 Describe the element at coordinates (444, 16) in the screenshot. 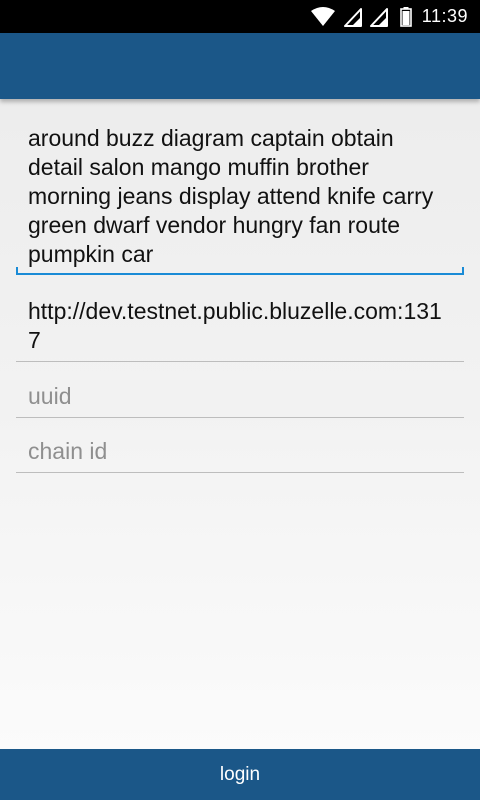

I see `status-time: 11:39` at that location.